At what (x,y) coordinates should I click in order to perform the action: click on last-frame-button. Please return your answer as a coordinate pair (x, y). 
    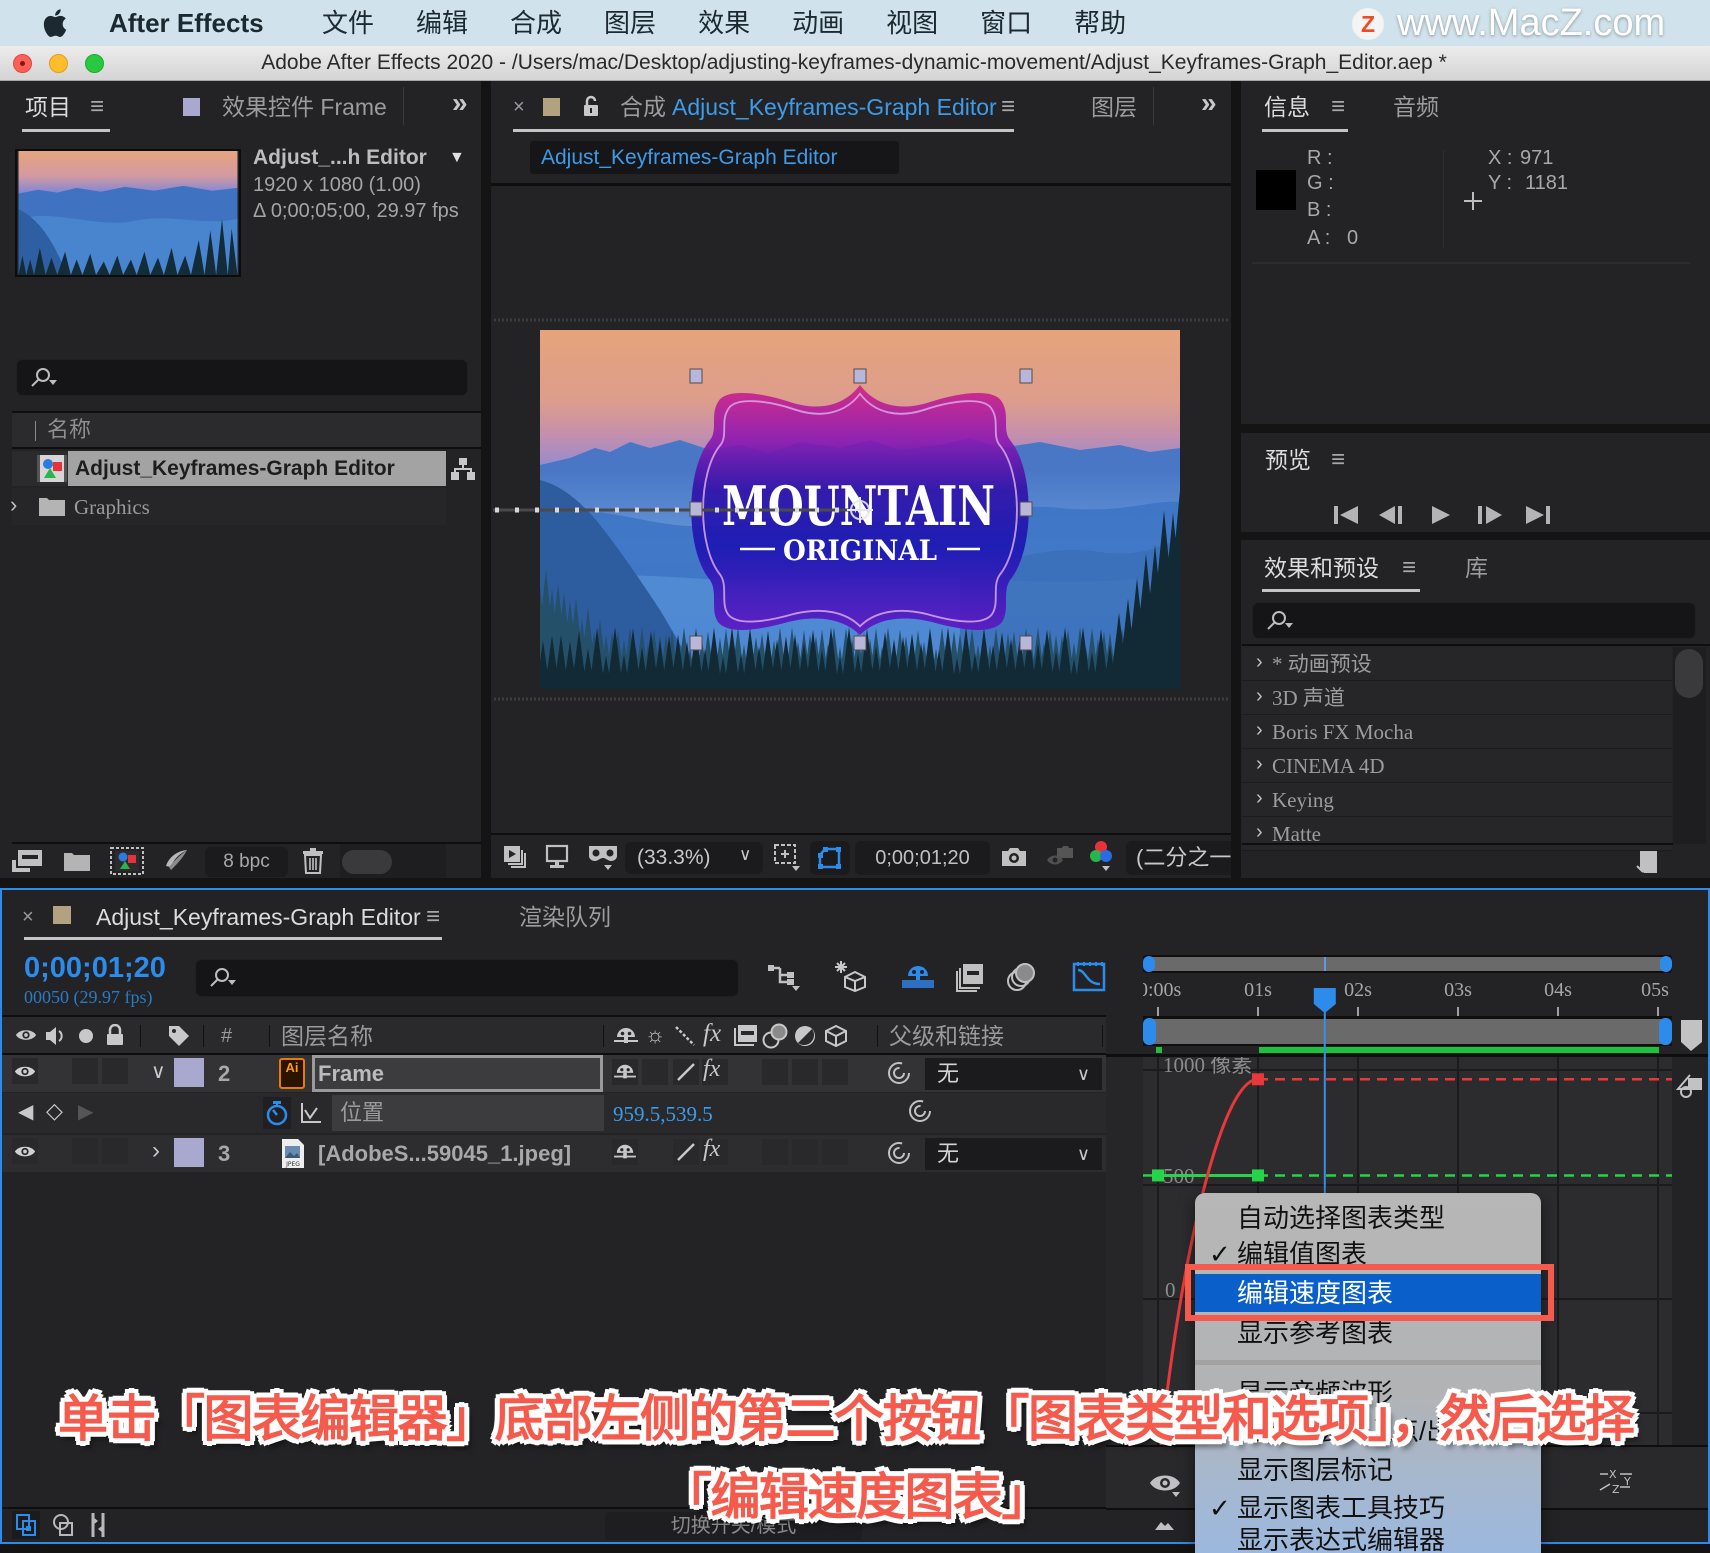
    Looking at the image, I should click on (1538, 515).